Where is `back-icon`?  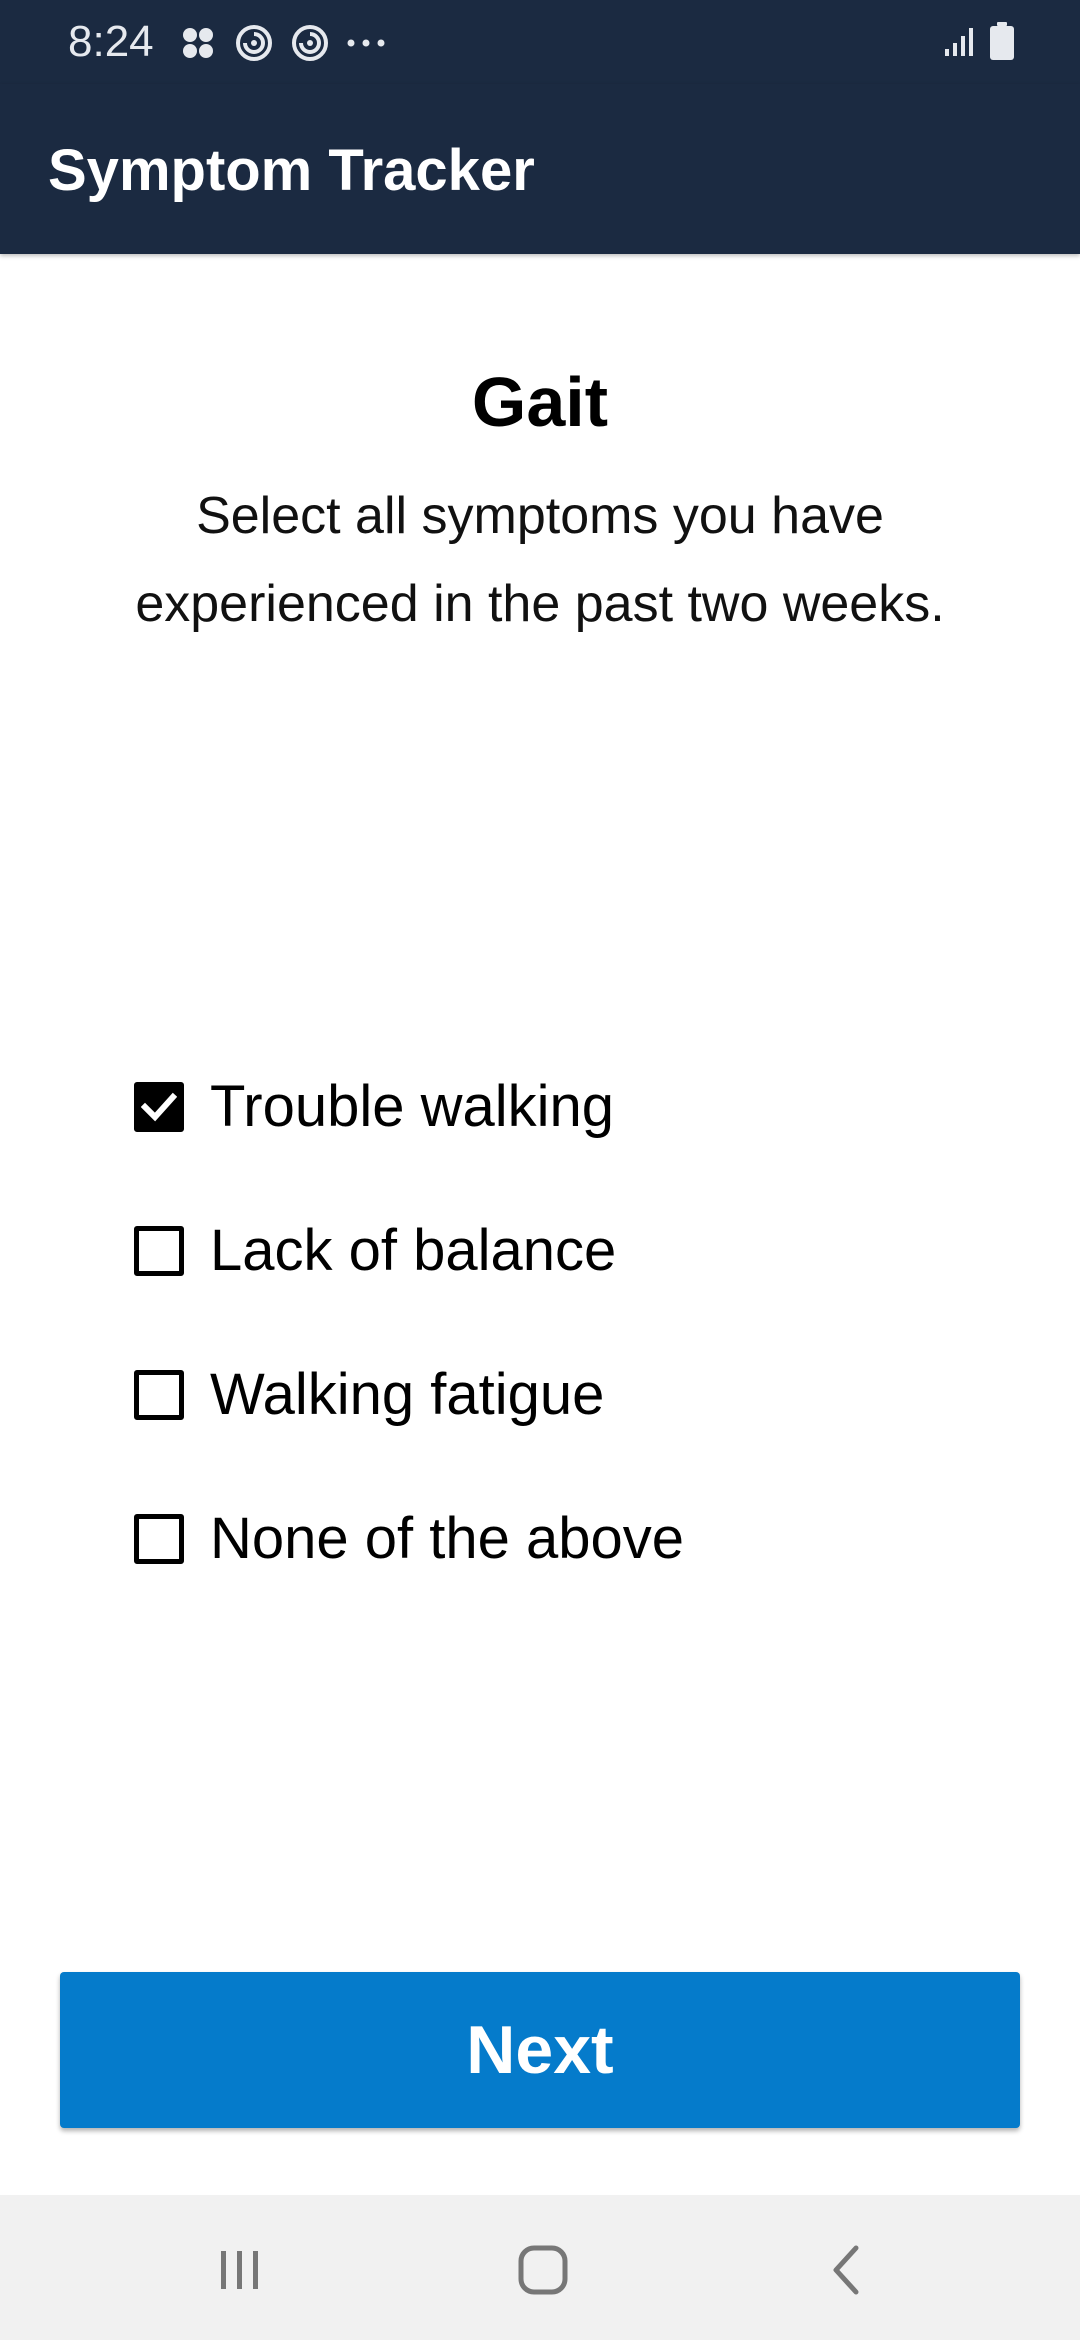 back-icon is located at coordinates (846, 2270).